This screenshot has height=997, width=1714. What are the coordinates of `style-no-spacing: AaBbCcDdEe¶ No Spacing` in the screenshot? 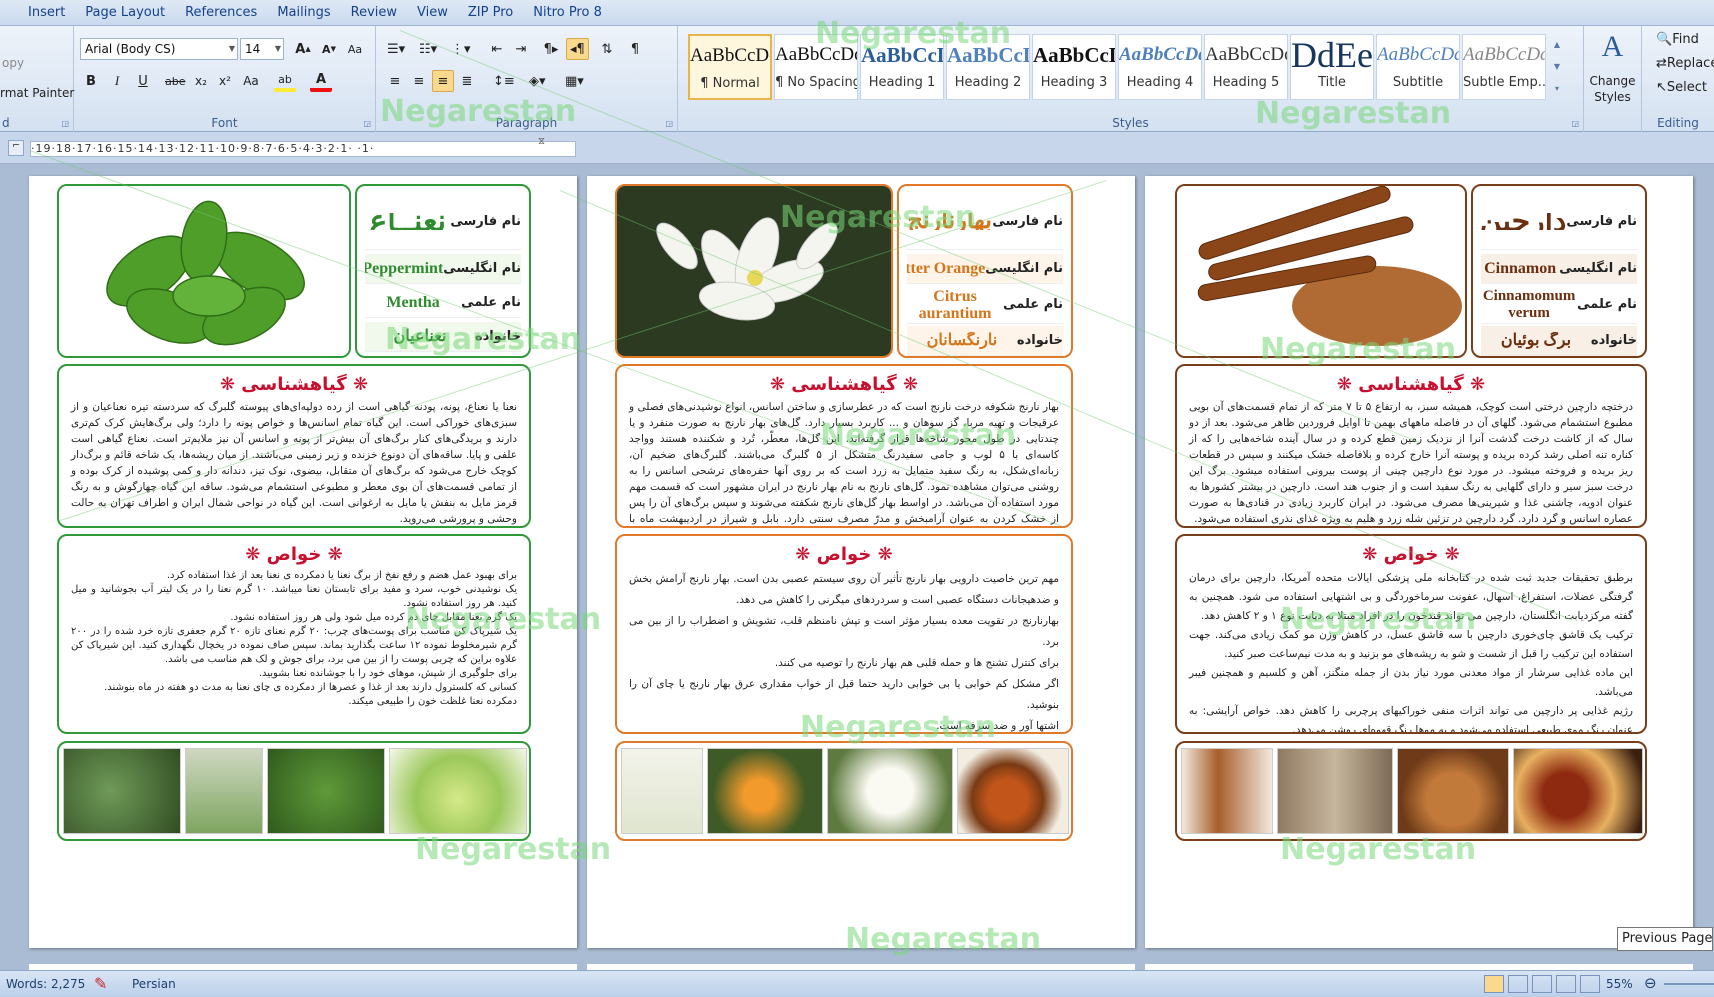 It's located at (816, 67).